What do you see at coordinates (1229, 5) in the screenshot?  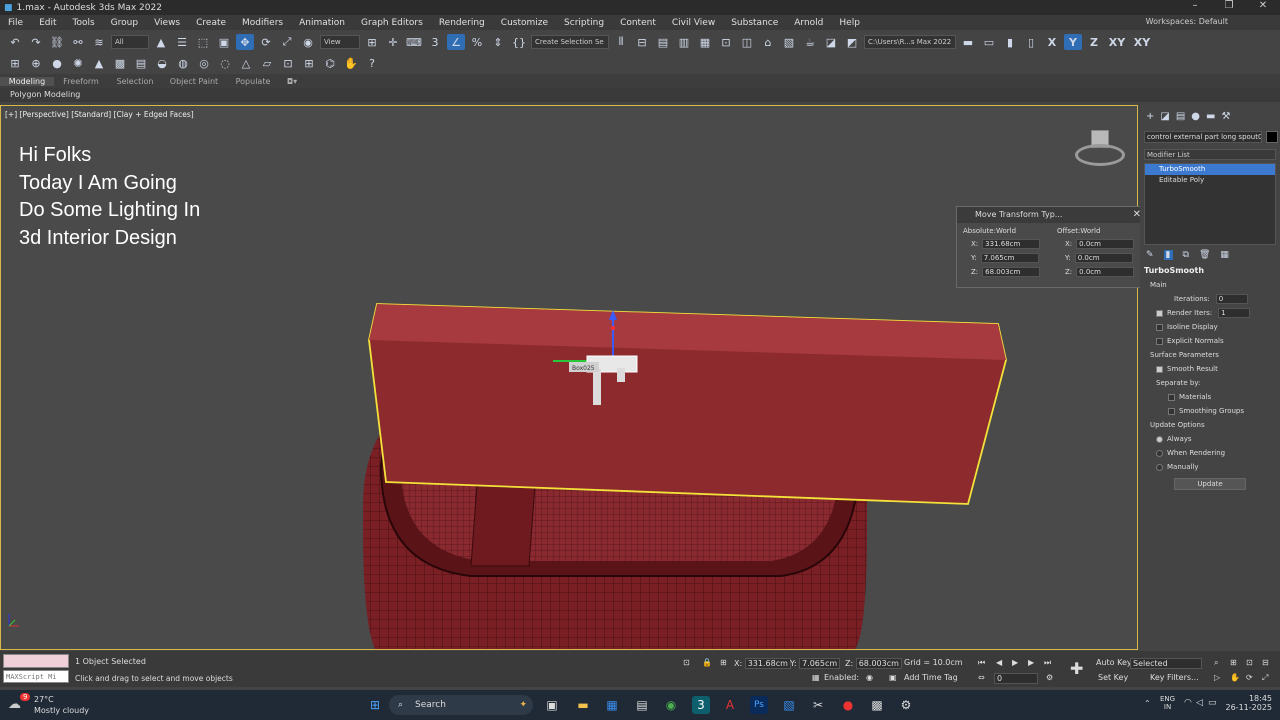 I see `maximize-button: ❐` at bounding box center [1229, 5].